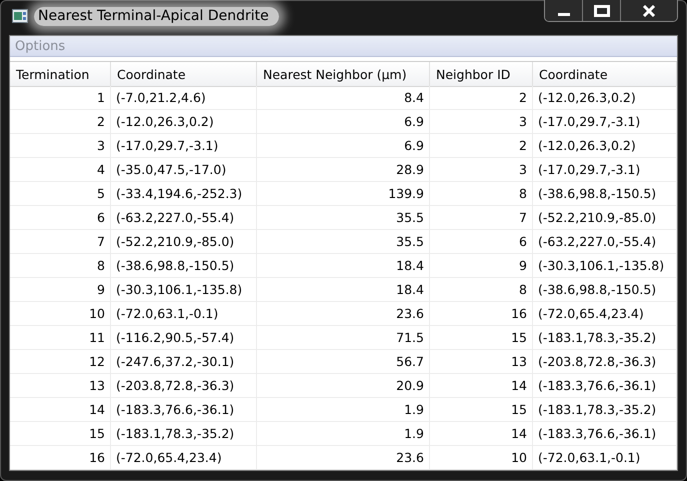 The height and width of the screenshot is (481, 687). What do you see at coordinates (343, 386) in the screenshot?
I see `table-cell: 20.9` at bounding box center [343, 386].